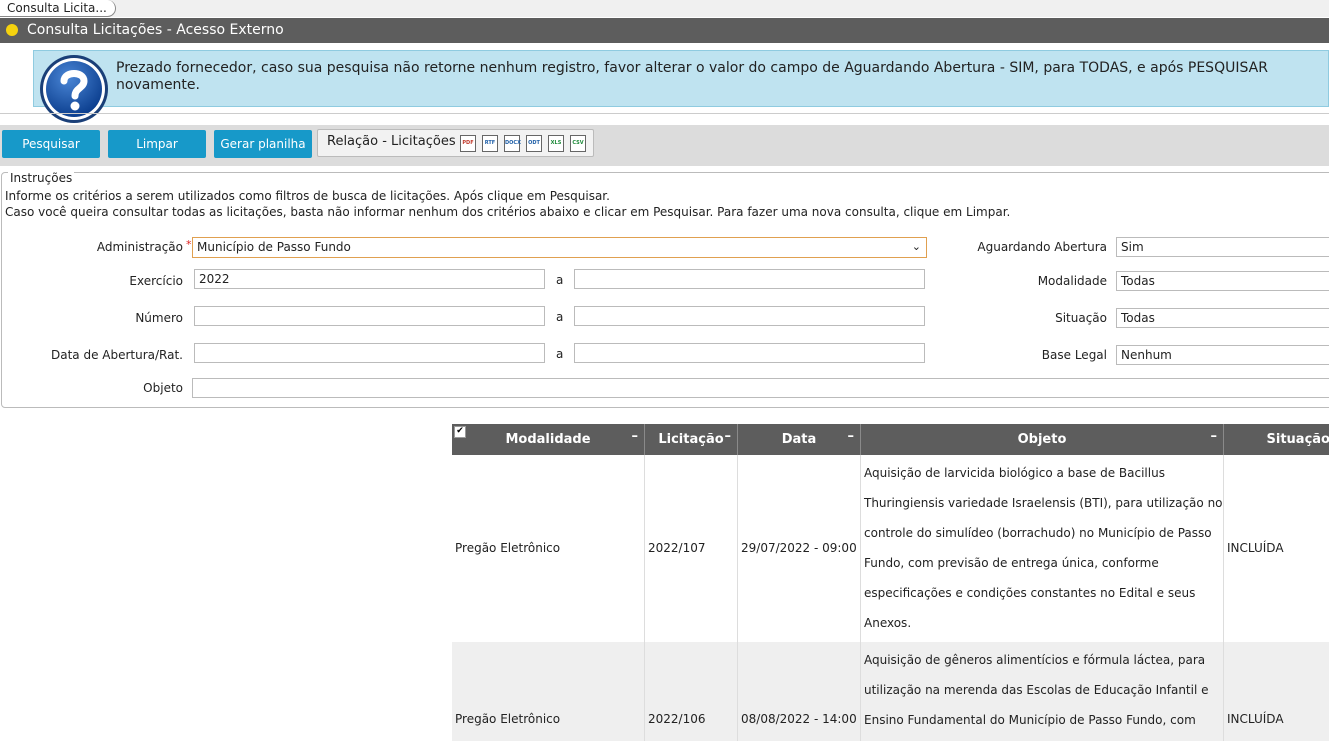  What do you see at coordinates (74, 89) in the screenshot?
I see `help-question-icon` at bounding box center [74, 89].